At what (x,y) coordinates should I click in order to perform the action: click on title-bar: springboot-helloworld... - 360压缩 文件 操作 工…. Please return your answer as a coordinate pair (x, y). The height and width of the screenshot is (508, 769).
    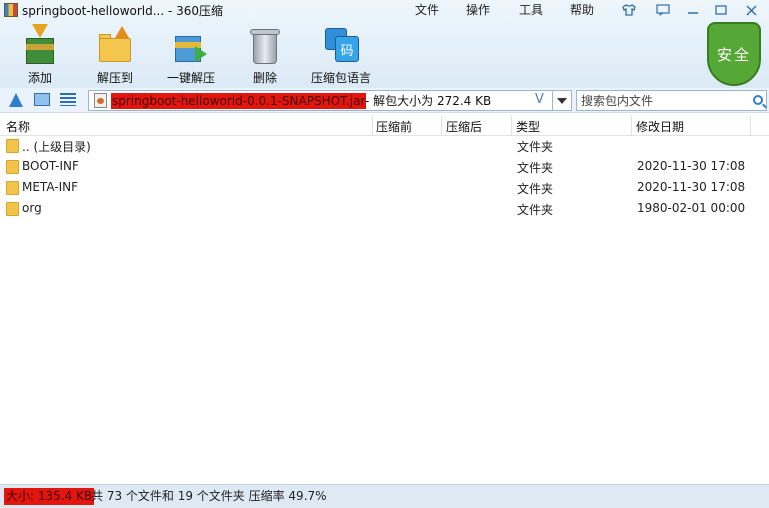
    Looking at the image, I should click on (384, 10).